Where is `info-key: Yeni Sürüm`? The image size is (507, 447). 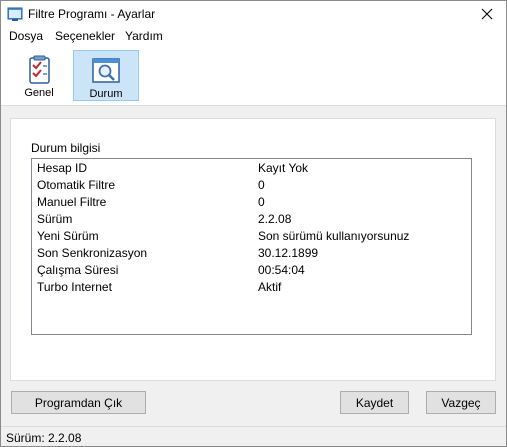
info-key: Yeni Sürüm is located at coordinates (68, 236).